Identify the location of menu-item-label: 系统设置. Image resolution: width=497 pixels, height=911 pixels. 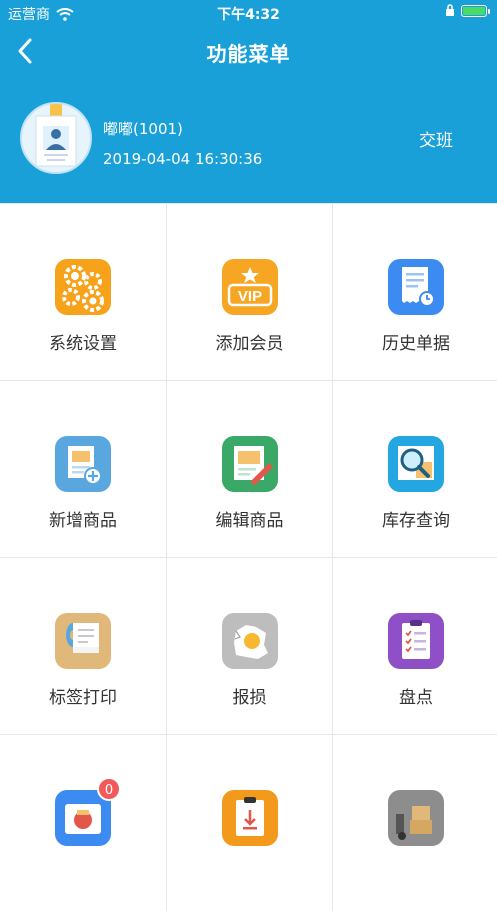
(83, 344).